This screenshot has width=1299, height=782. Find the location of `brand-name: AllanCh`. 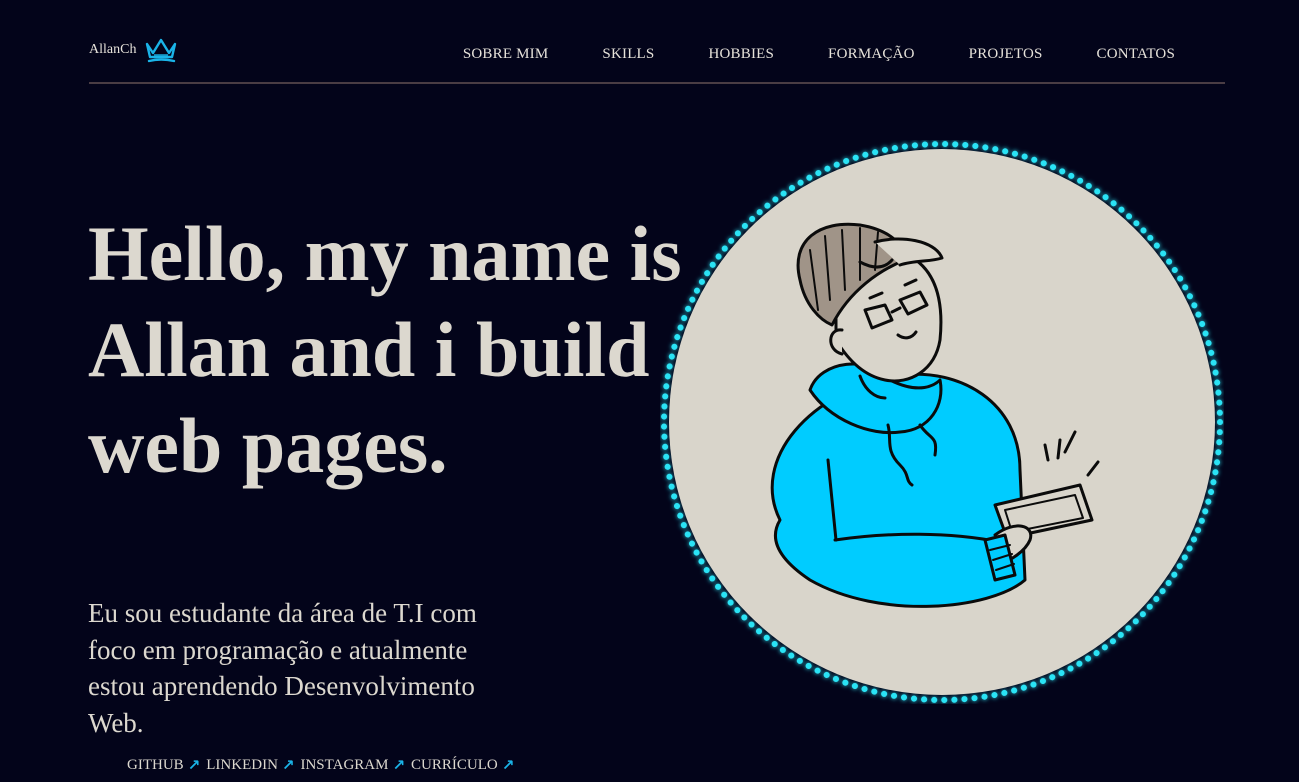

brand-name: AllanCh is located at coordinates (112, 50).